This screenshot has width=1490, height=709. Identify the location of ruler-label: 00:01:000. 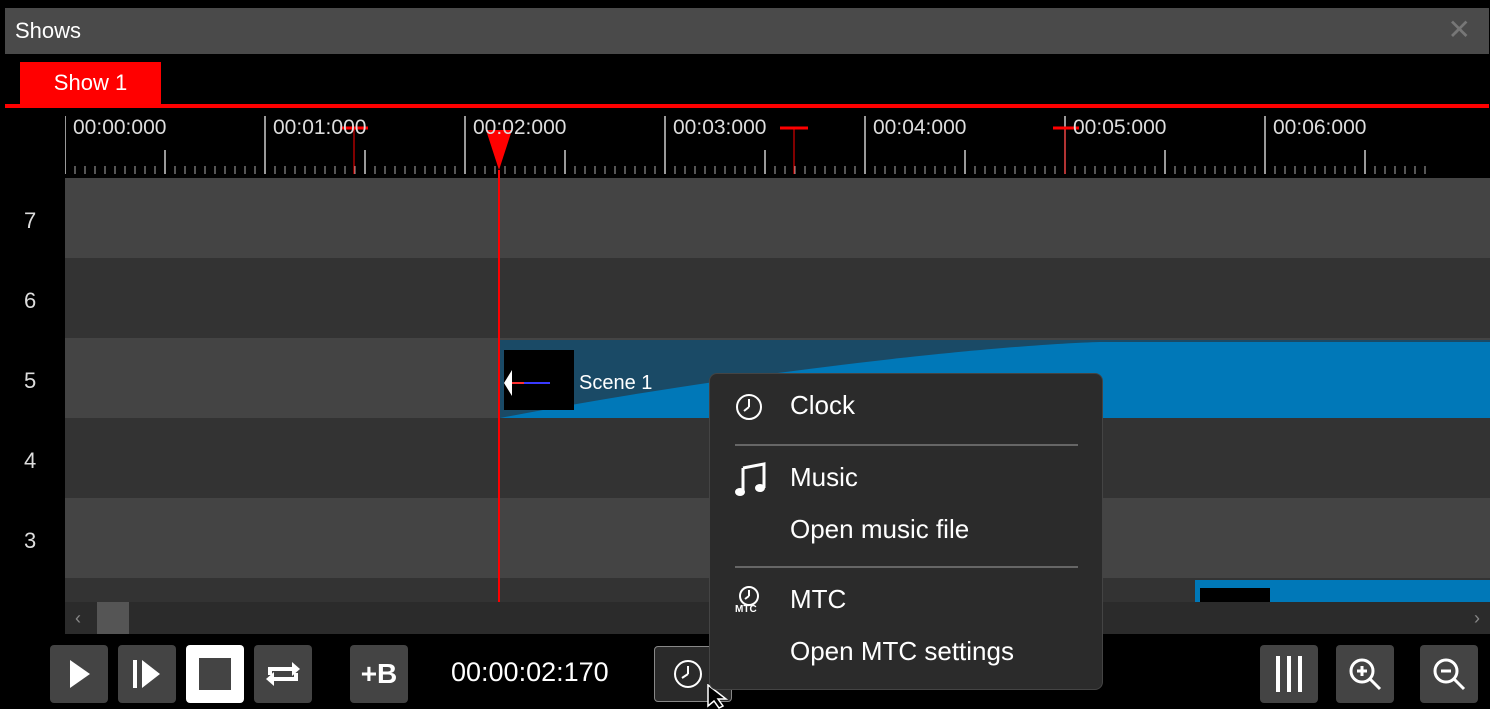
(320, 127).